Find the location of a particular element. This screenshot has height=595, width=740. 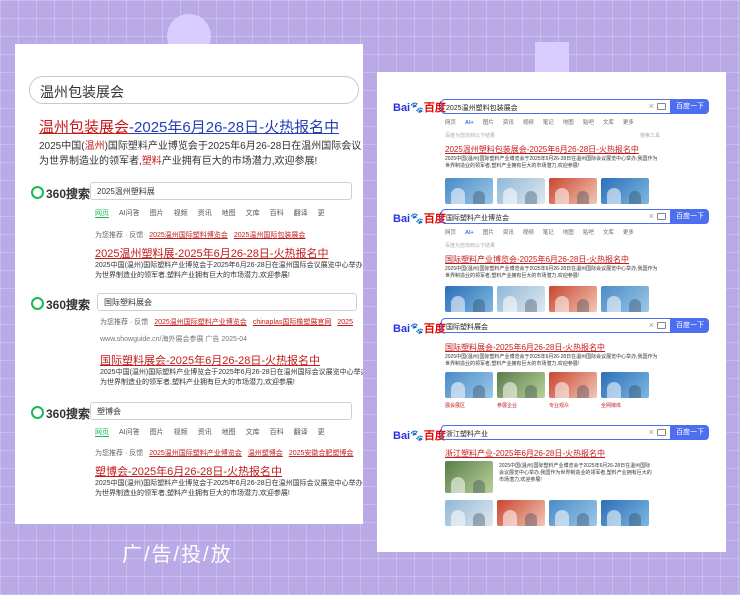

result-title: 2025温州塑料展-2025年6月26-28日-火热报名中 is located at coordinates (212, 253).